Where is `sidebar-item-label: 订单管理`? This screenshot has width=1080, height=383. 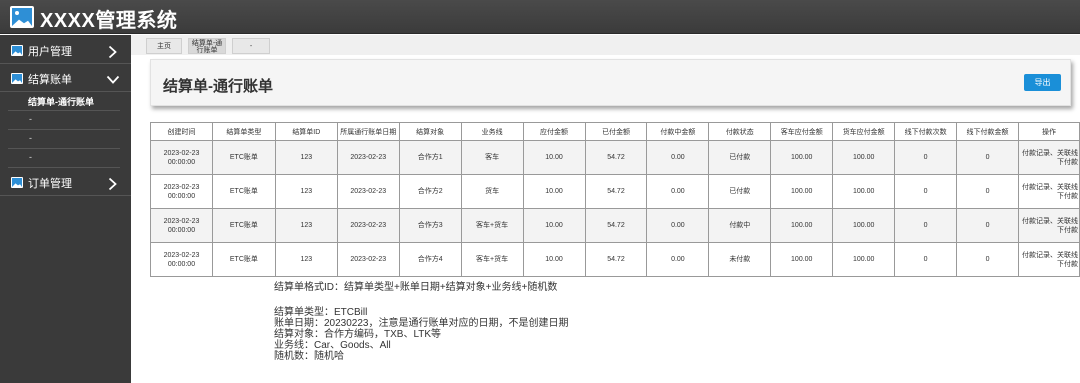
sidebar-item-label: 订单管理 is located at coordinates (50, 184).